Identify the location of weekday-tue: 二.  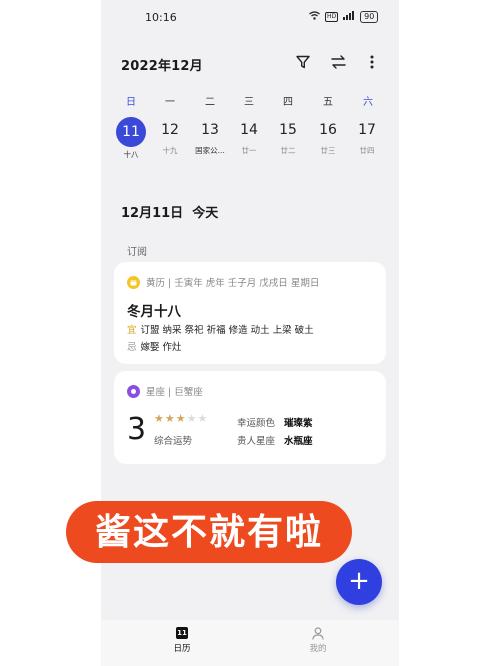
(210, 102).